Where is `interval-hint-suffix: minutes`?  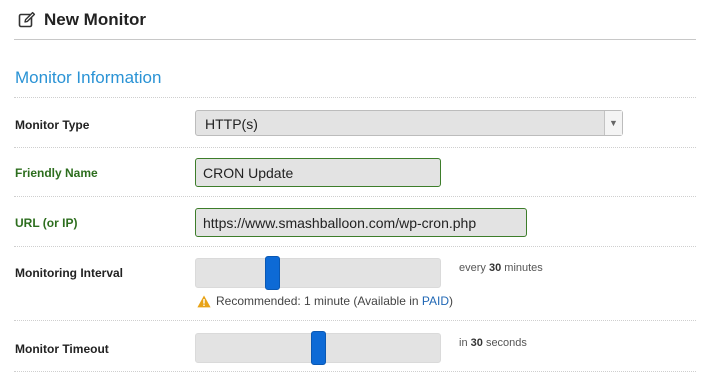 interval-hint-suffix: minutes is located at coordinates (523, 268).